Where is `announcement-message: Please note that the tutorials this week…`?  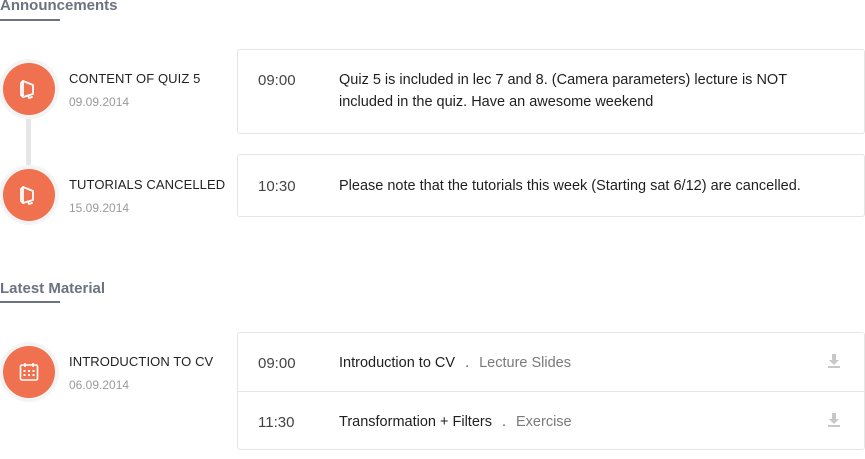
announcement-message: Please note that the tutorials this week… is located at coordinates (570, 186).